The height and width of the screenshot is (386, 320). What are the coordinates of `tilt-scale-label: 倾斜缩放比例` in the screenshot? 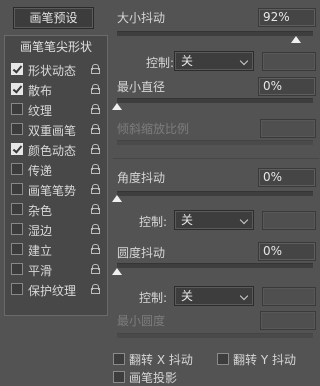 It's located at (153, 129).